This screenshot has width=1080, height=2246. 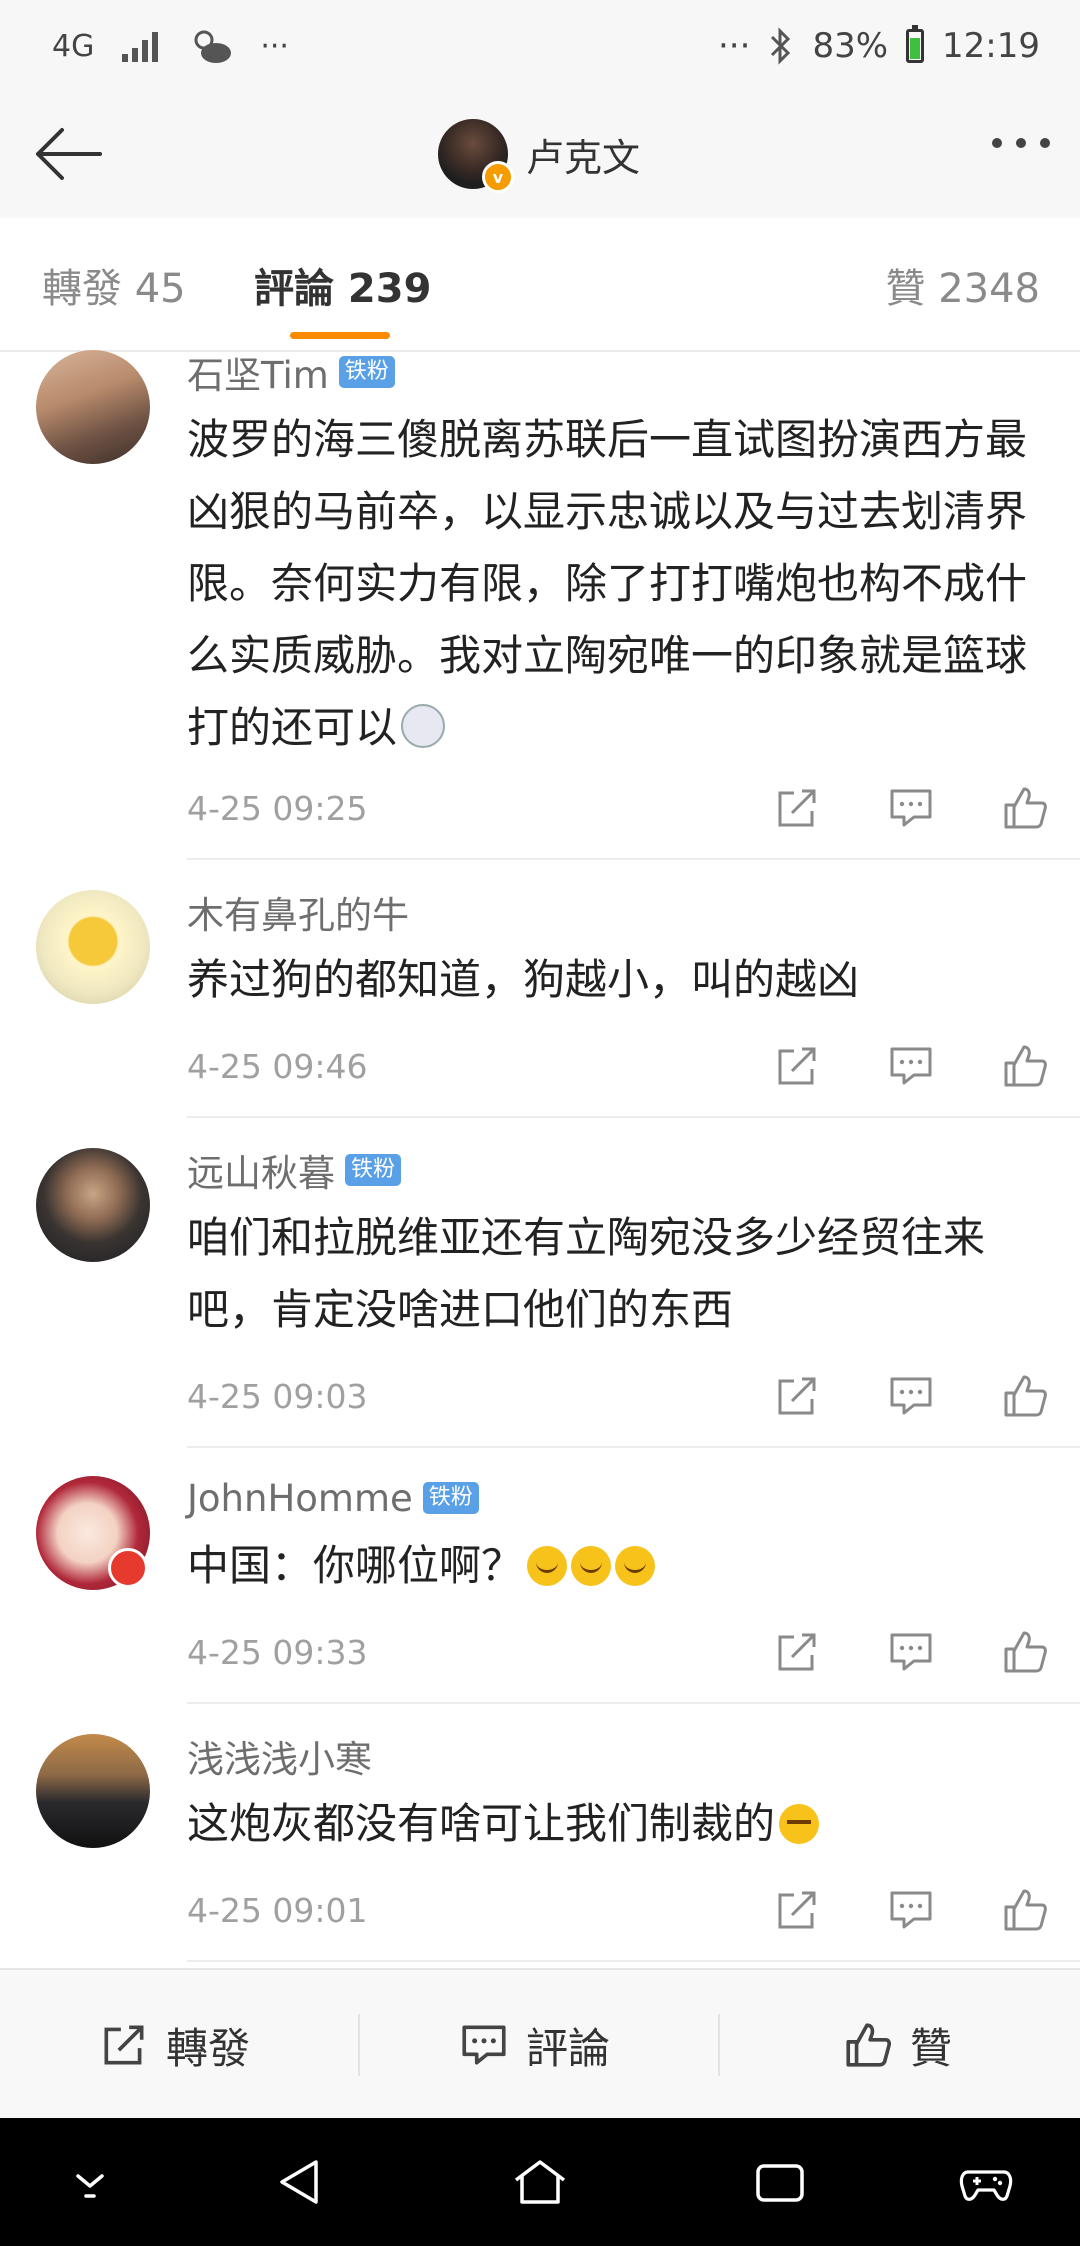 What do you see at coordinates (300, 2182) in the screenshot?
I see `back-nav-icon` at bounding box center [300, 2182].